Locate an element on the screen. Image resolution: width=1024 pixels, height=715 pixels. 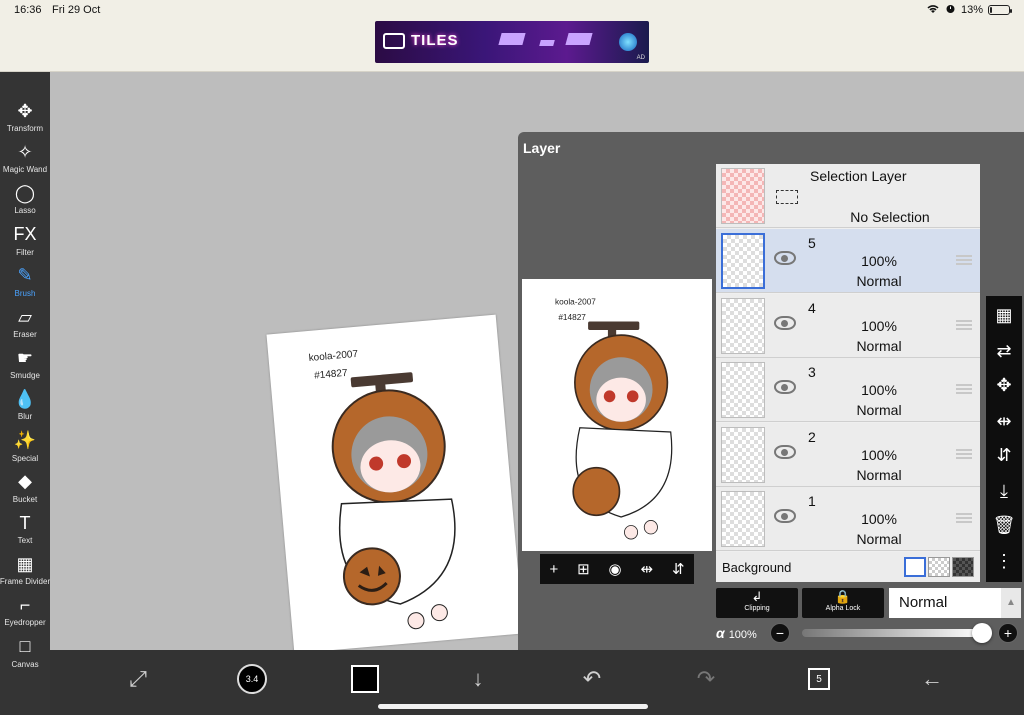
add-layer-icon: + is located at coordinates (553, 569).